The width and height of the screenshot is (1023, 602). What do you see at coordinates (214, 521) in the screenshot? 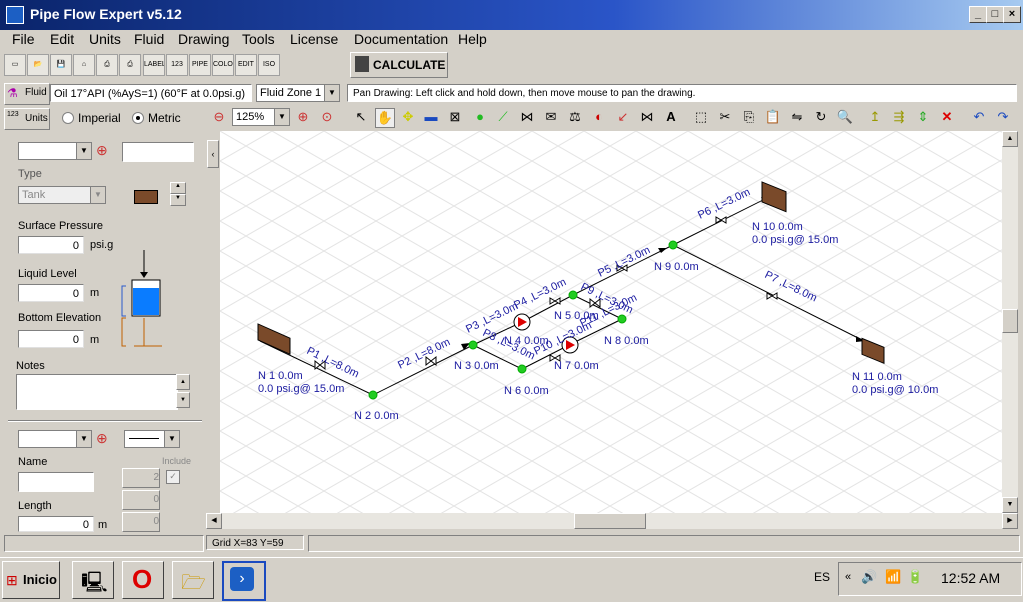
I see `scroll-left-icon: ◀` at bounding box center [214, 521].